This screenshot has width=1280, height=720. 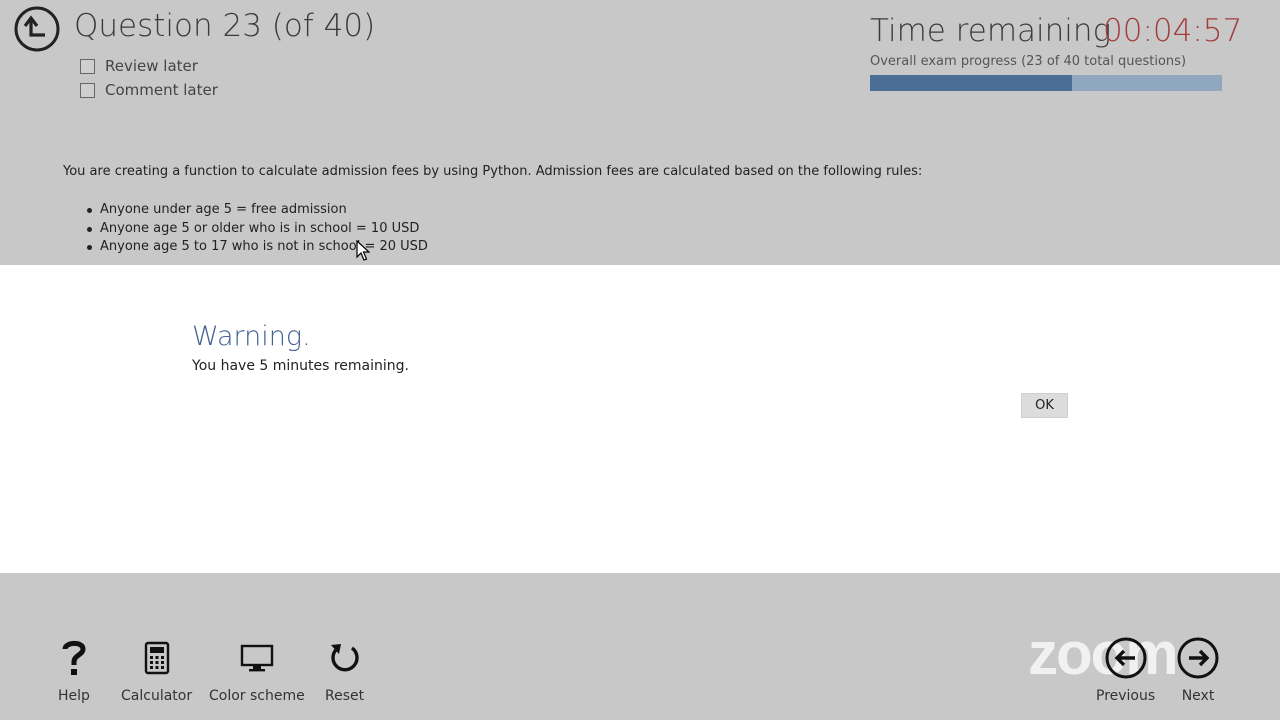 What do you see at coordinates (1198, 658) in the screenshot?
I see `arrow-right-circle-icon` at bounding box center [1198, 658].